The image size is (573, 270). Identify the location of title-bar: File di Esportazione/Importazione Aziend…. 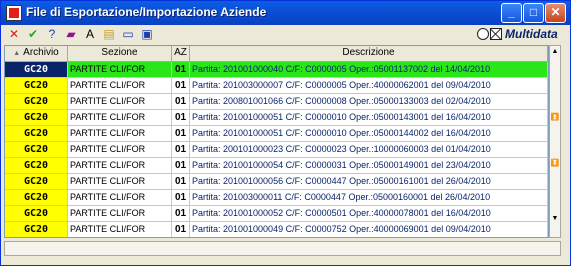
(285, 13).